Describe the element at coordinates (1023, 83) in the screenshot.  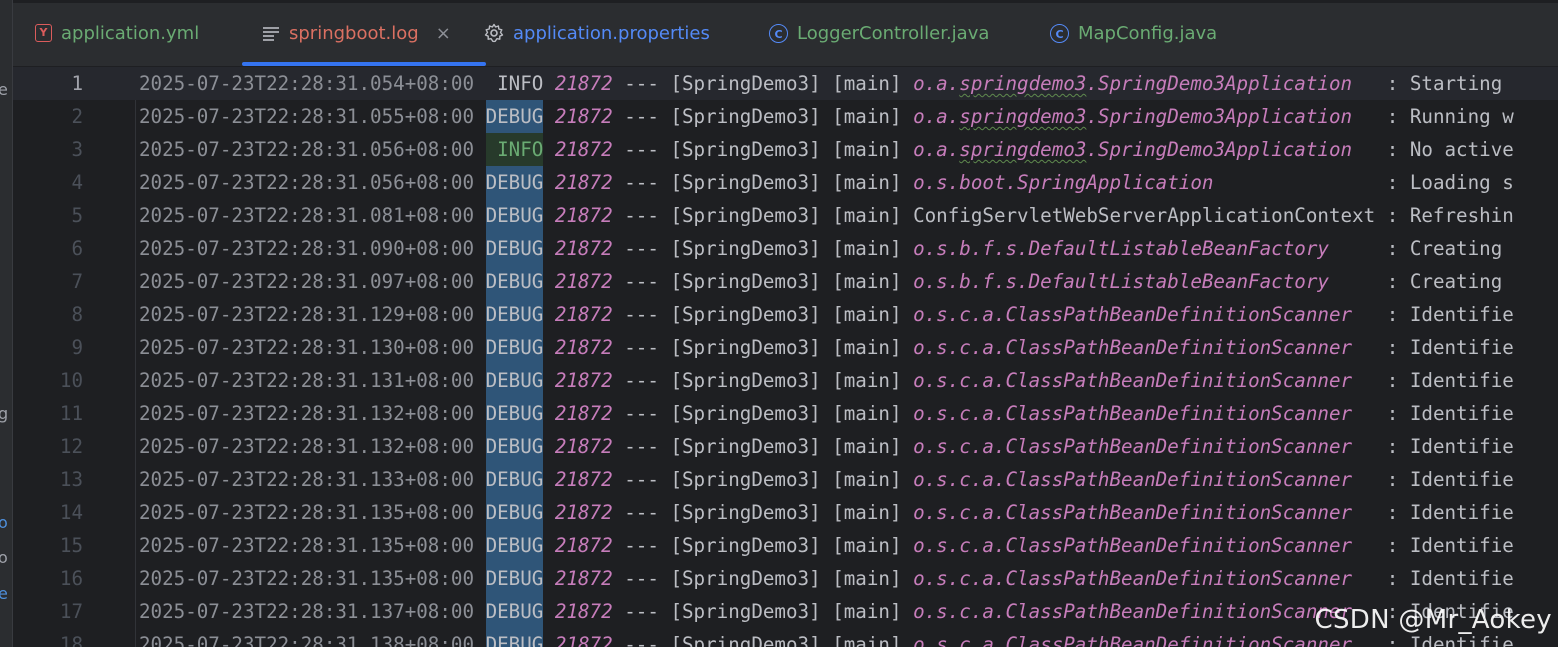
I see `logger-package-warning: springdemo3` at that location.